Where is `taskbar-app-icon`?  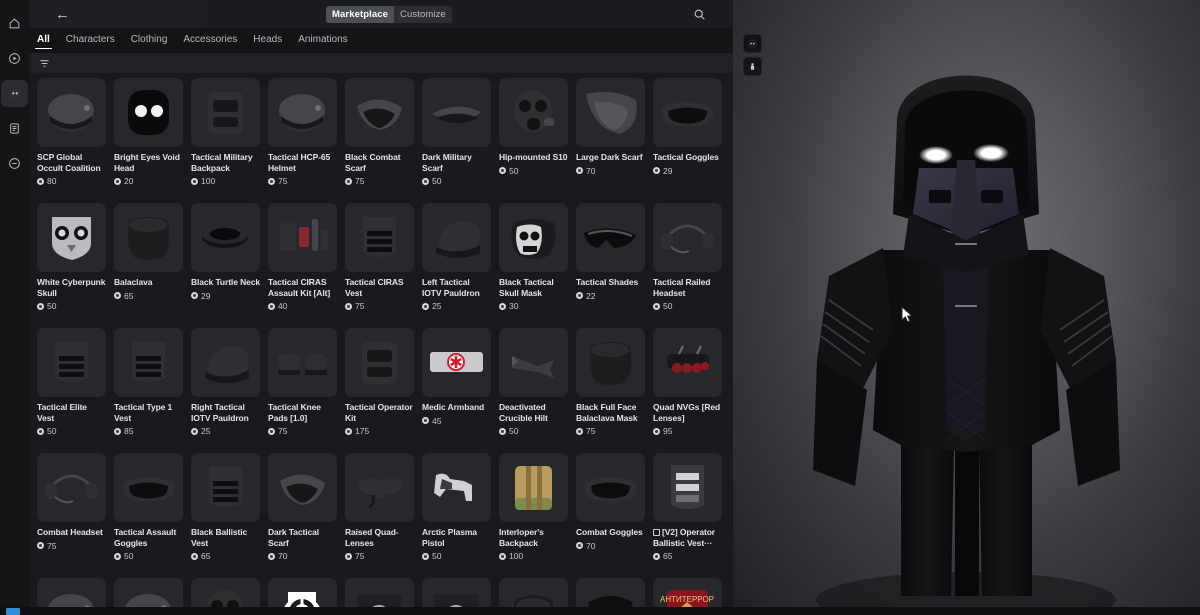
taskbar-app-icon is located at coordinates (13, 611).